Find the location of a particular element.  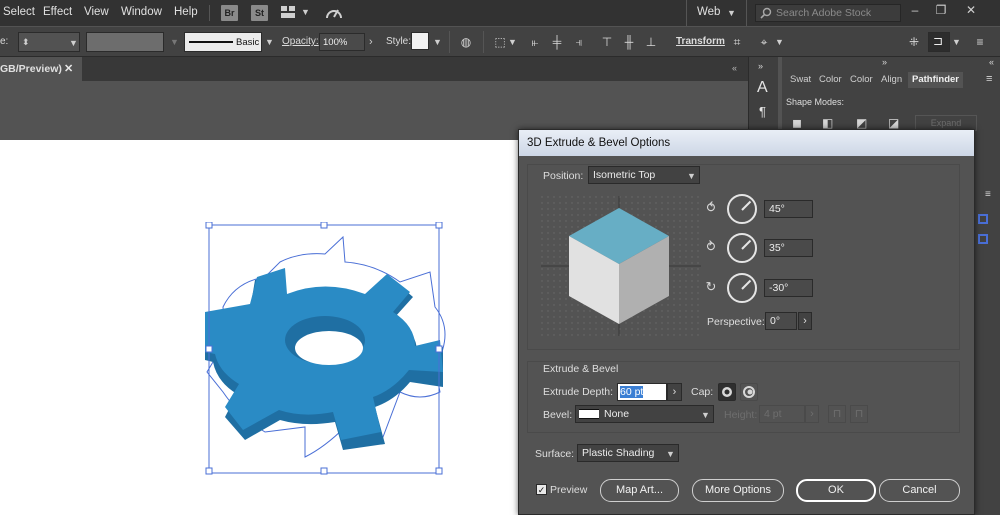

gpu-performance-icon is located at coordinates (334, 13).